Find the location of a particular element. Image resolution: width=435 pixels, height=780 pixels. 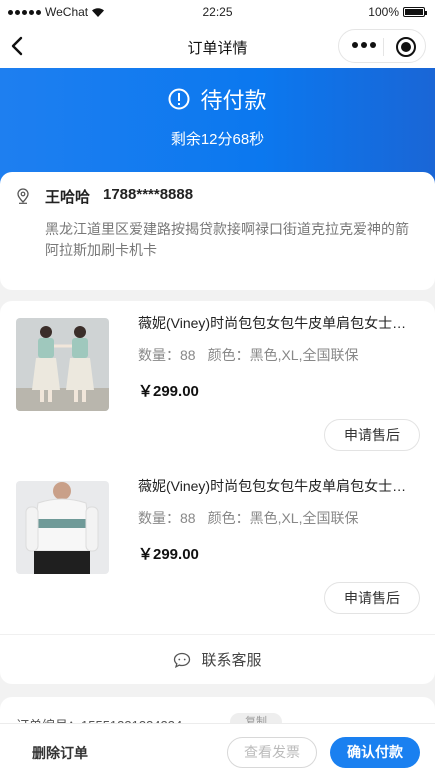

recipient-name: 王哈哈 is located at coordinates (68, 197).